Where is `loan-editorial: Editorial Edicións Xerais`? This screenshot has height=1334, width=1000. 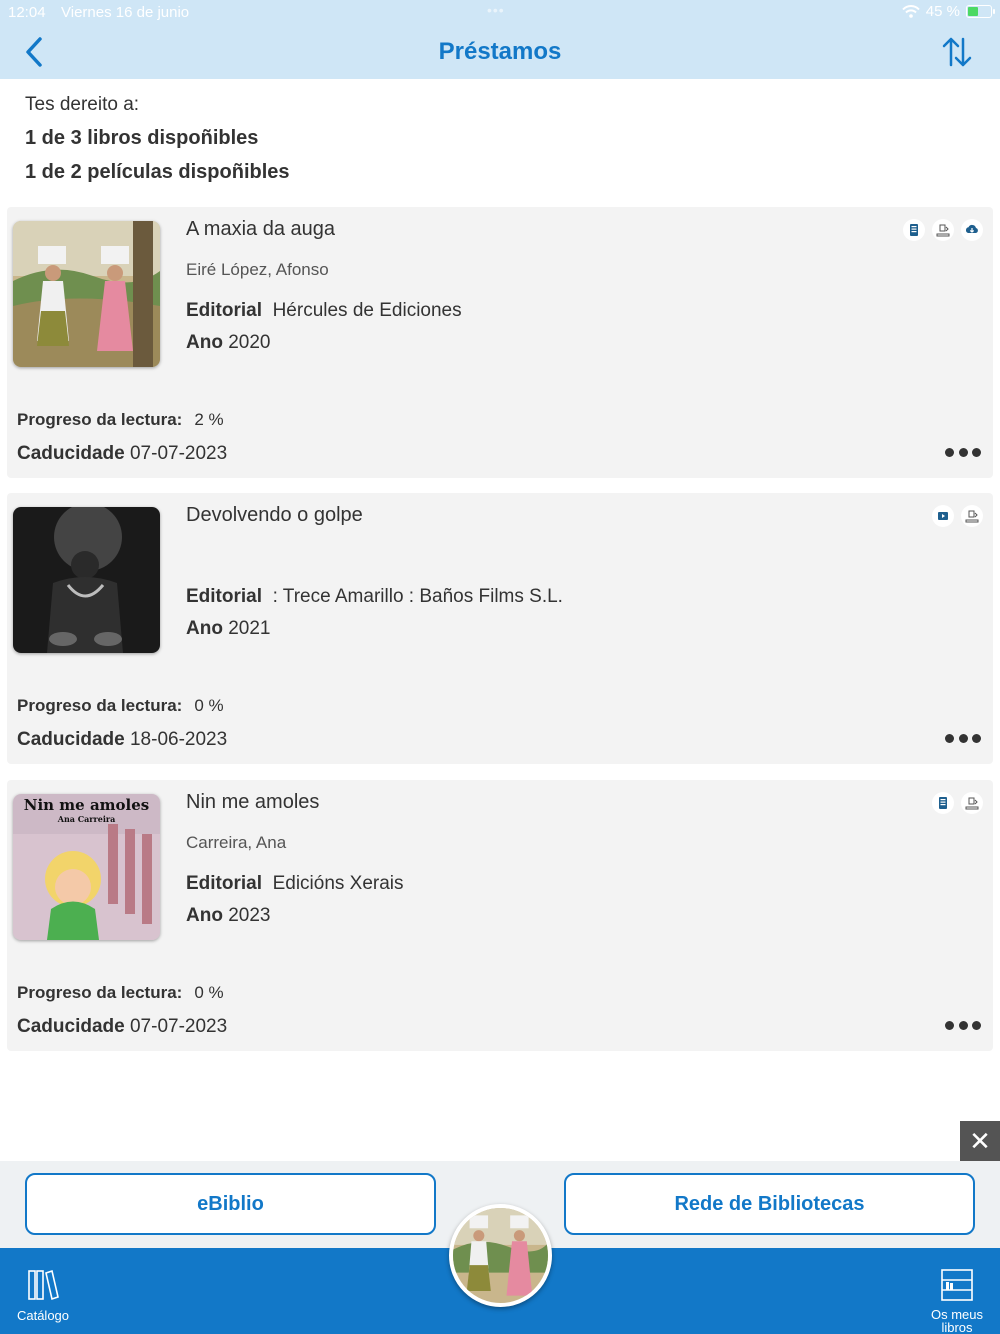 loan-editorial: Editorial Edicións Xerais is located at coordinates (295, 884).